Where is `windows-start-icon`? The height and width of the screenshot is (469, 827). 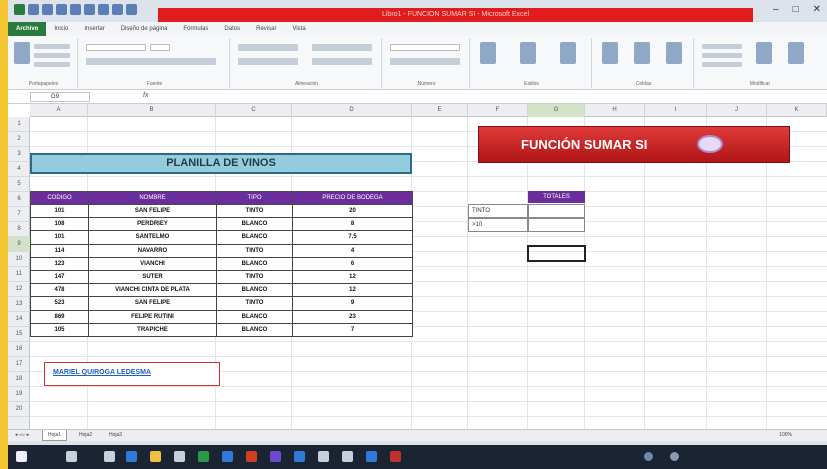 windows-start-icon is located at coordinates (21, 456).